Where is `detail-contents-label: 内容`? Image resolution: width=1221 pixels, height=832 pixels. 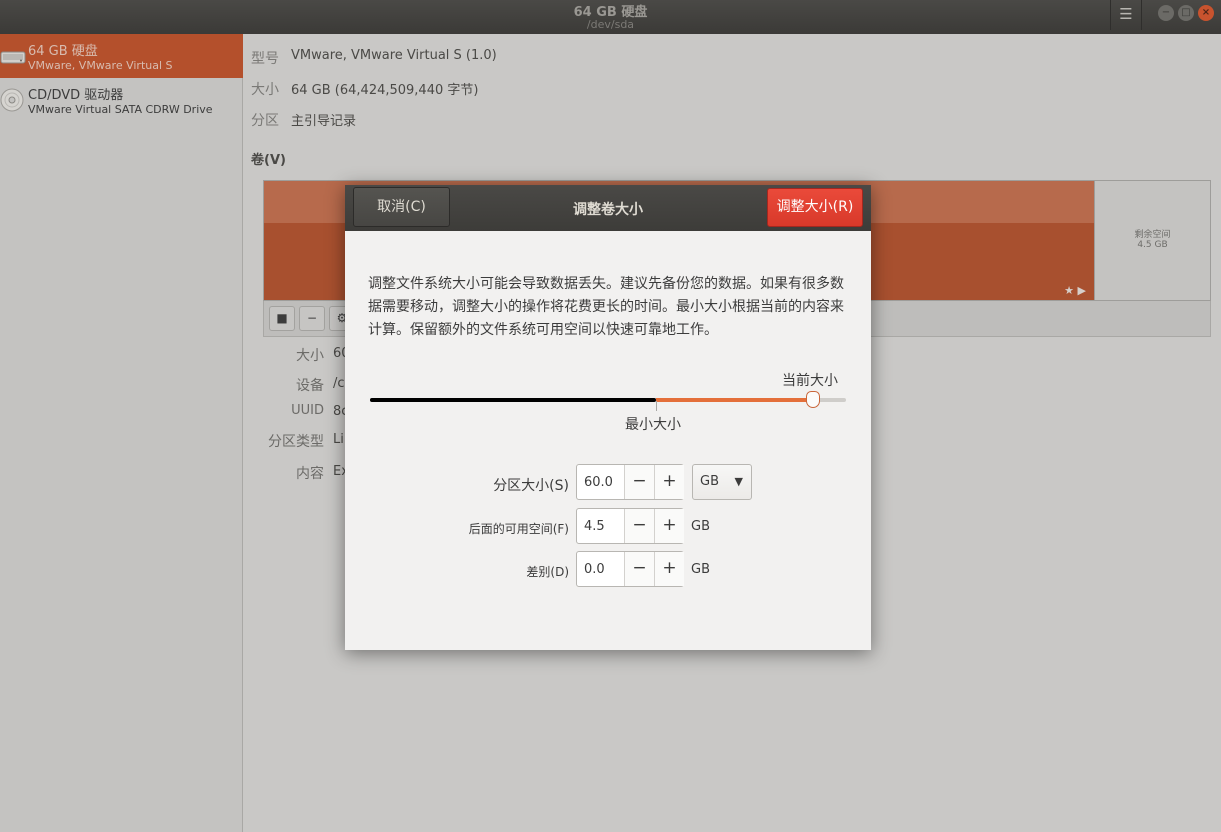
detail-contents-label: 内容 is located at coordinates (310, 474).